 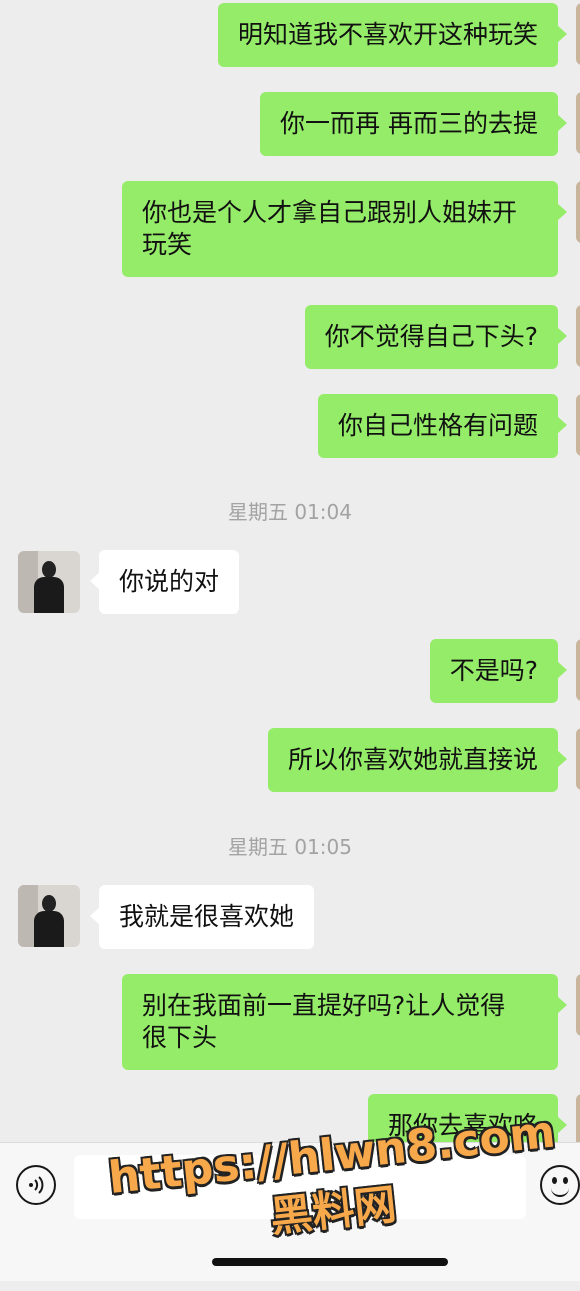 What do you see at coordinates (413, 124) in the screenshot?
I see `message-bubble-sent: 你一而再 再而三的去提` at bounding box center [413, 124].